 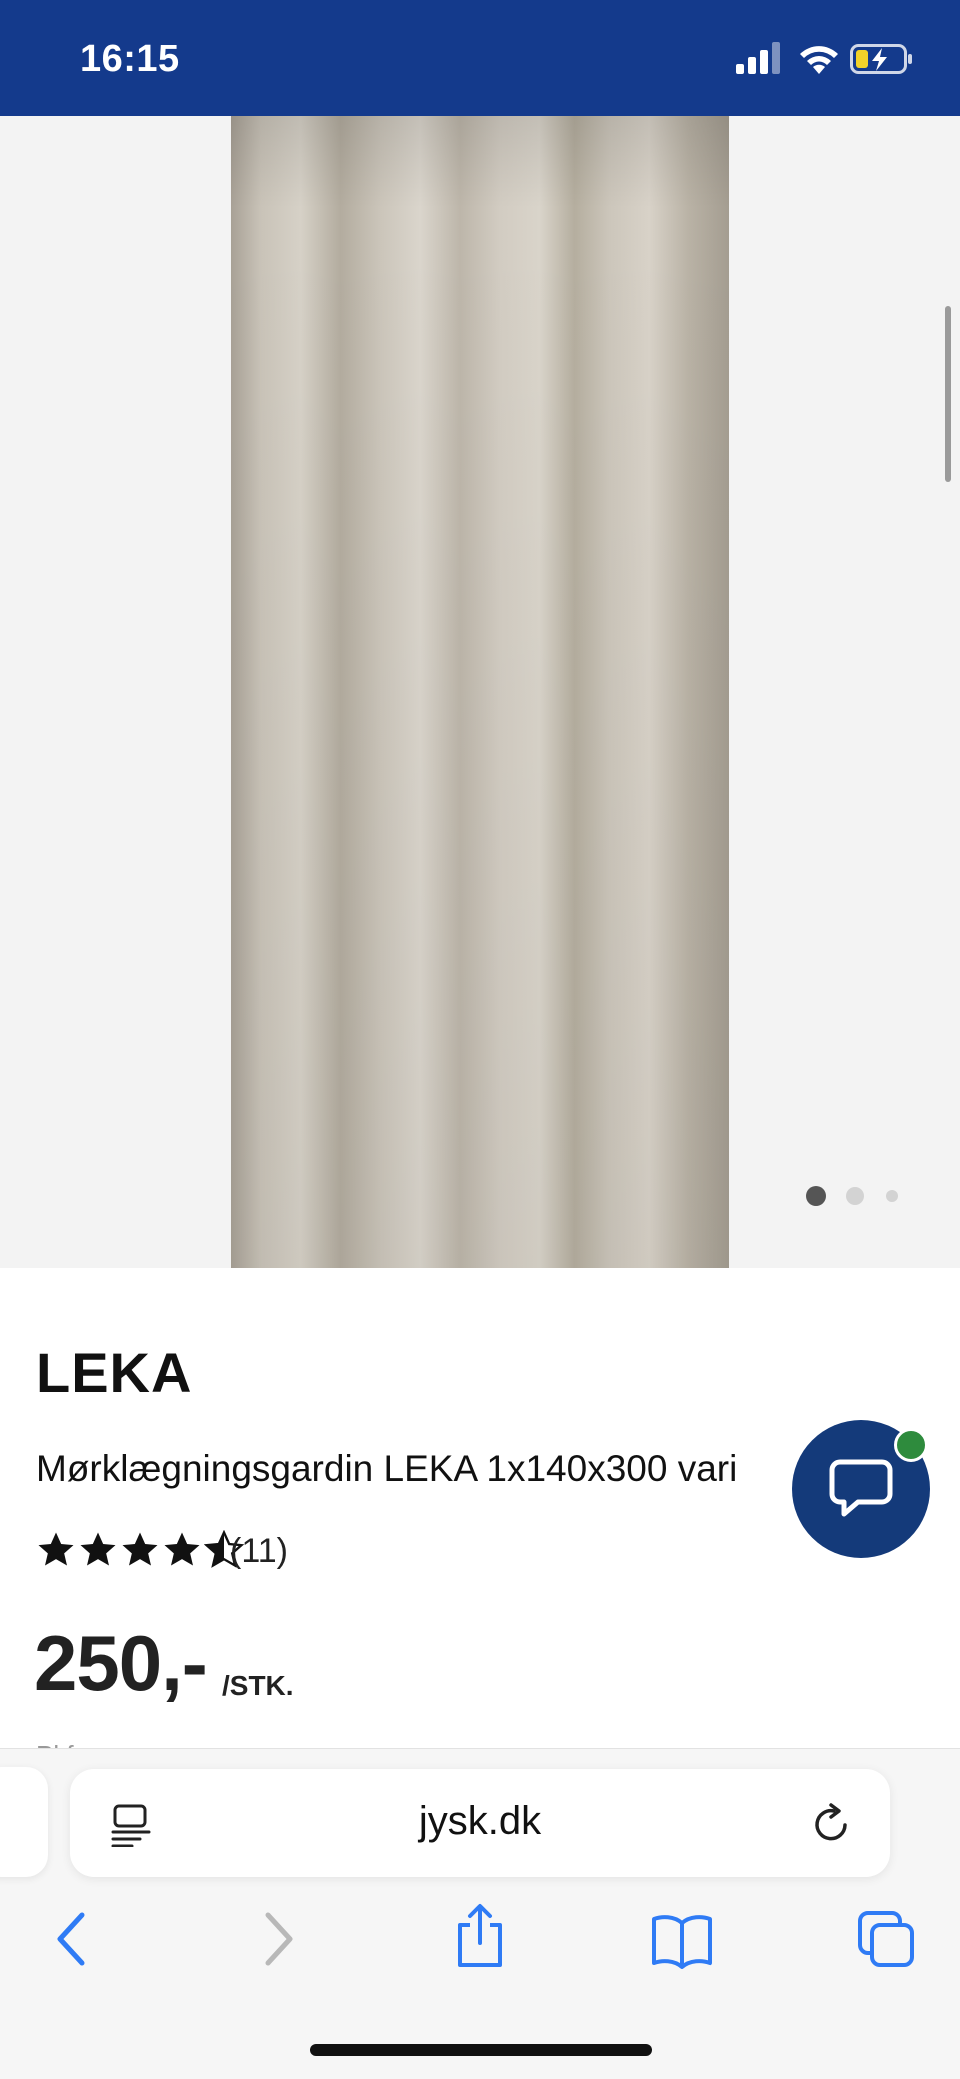 I want to click on price-unit: /STK., so click(x=258, y=1685).